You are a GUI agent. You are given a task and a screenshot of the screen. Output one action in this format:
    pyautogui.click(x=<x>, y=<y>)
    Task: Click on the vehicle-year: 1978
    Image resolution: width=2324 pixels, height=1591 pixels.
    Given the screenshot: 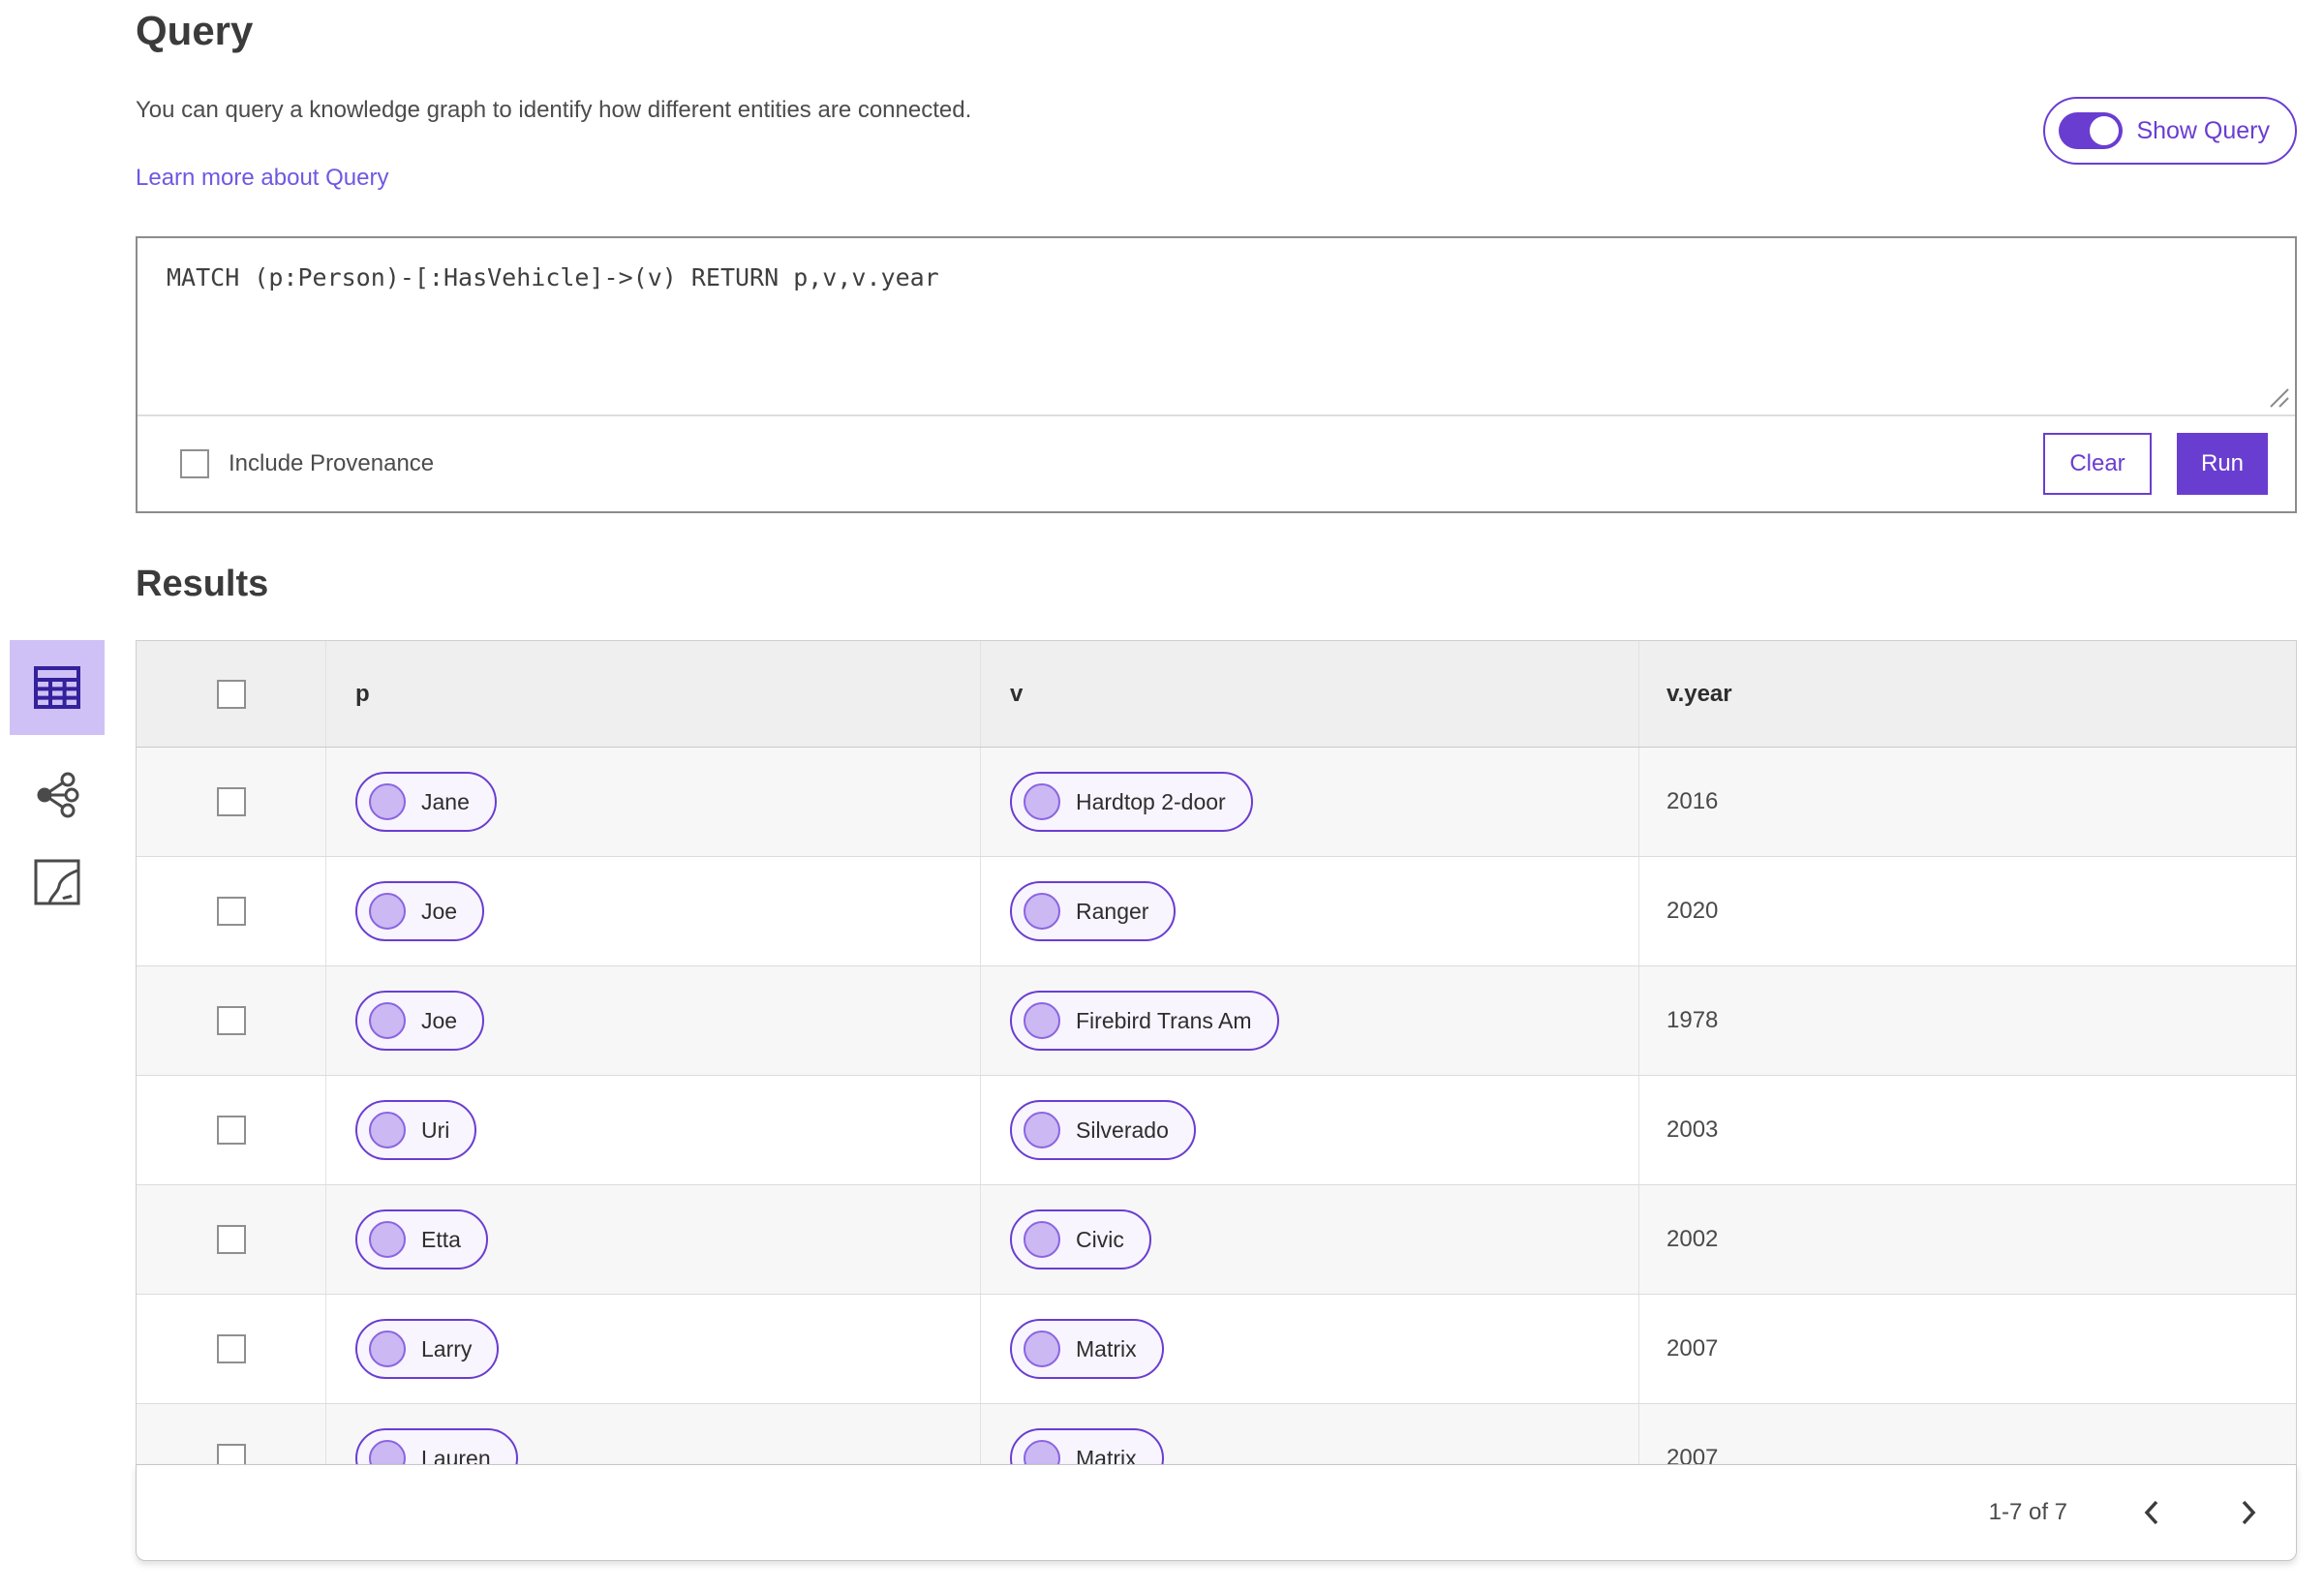 What is the action you would take?
    pyautogui.click(x=1967, y=1020)
    